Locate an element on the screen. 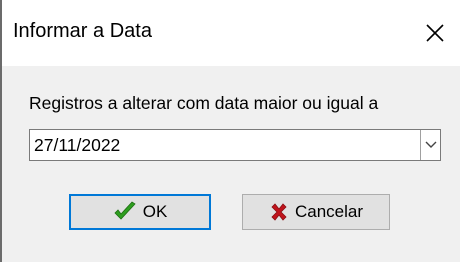 Image resolution: width=460 pixels, height=262 pixels. cancel-button: Cancelar is located at coordinates (316, 212).